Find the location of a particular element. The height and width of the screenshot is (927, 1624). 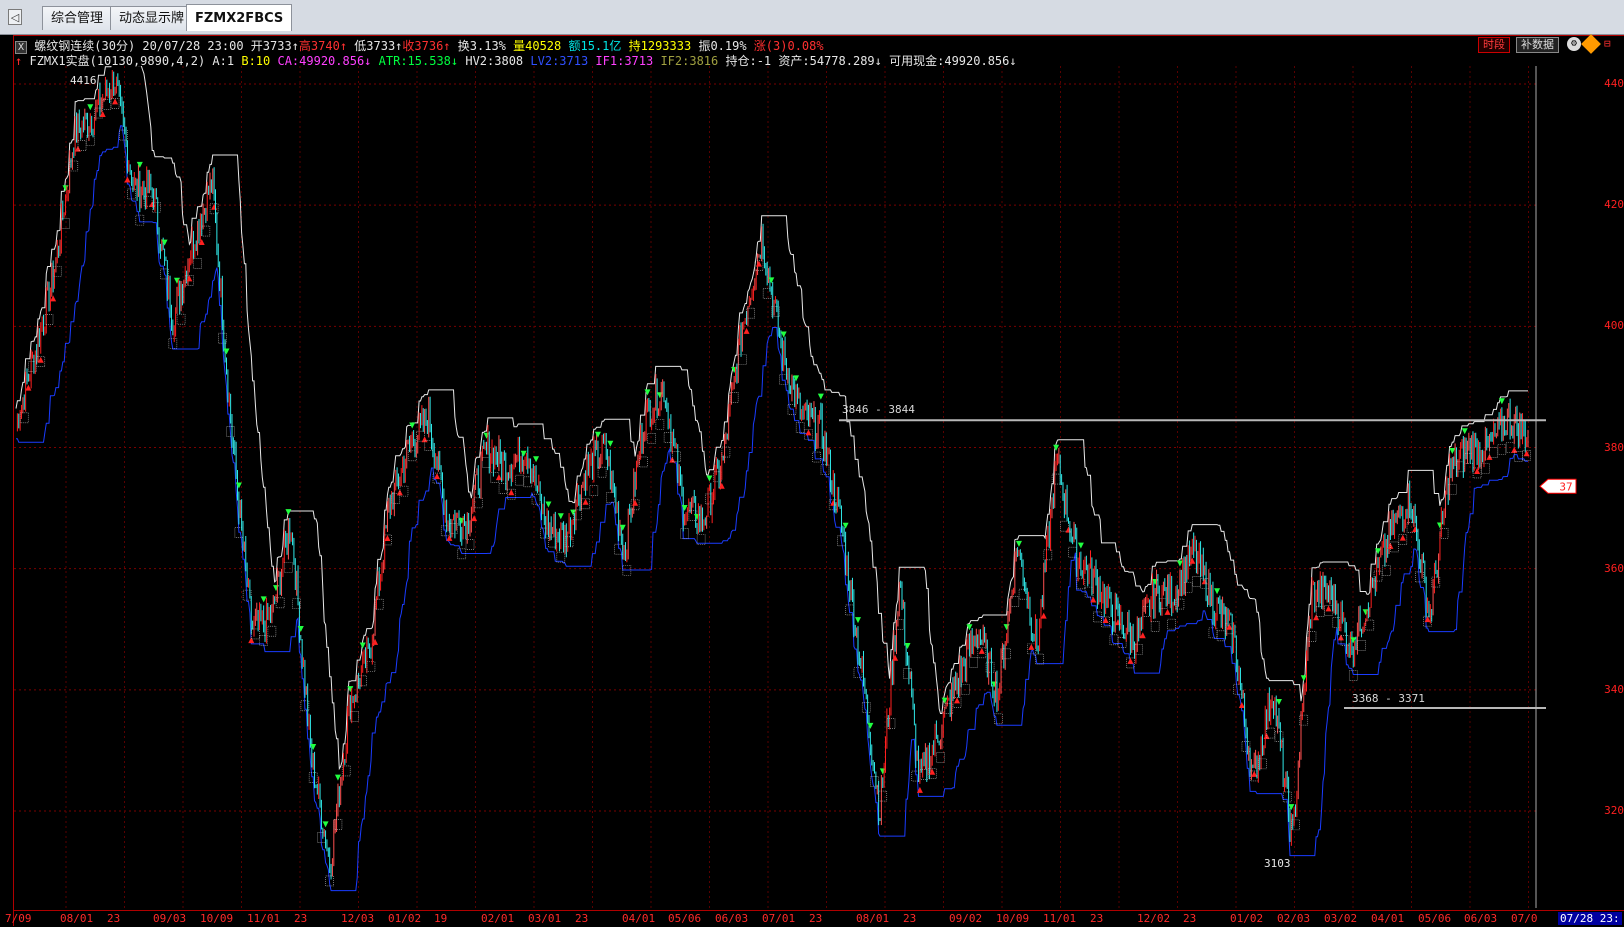

time-tick-label: 02/03 is located at coordinates (1294, 918).